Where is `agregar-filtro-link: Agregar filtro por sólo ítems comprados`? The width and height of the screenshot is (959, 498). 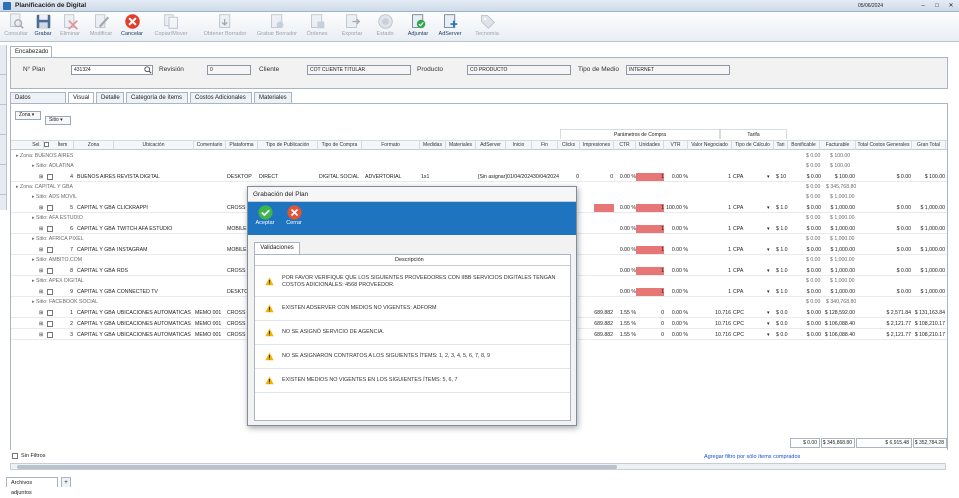 agregar-filtro-link: Agregar filtro por sólo ítems comprados is located at coordinates (752, 457).